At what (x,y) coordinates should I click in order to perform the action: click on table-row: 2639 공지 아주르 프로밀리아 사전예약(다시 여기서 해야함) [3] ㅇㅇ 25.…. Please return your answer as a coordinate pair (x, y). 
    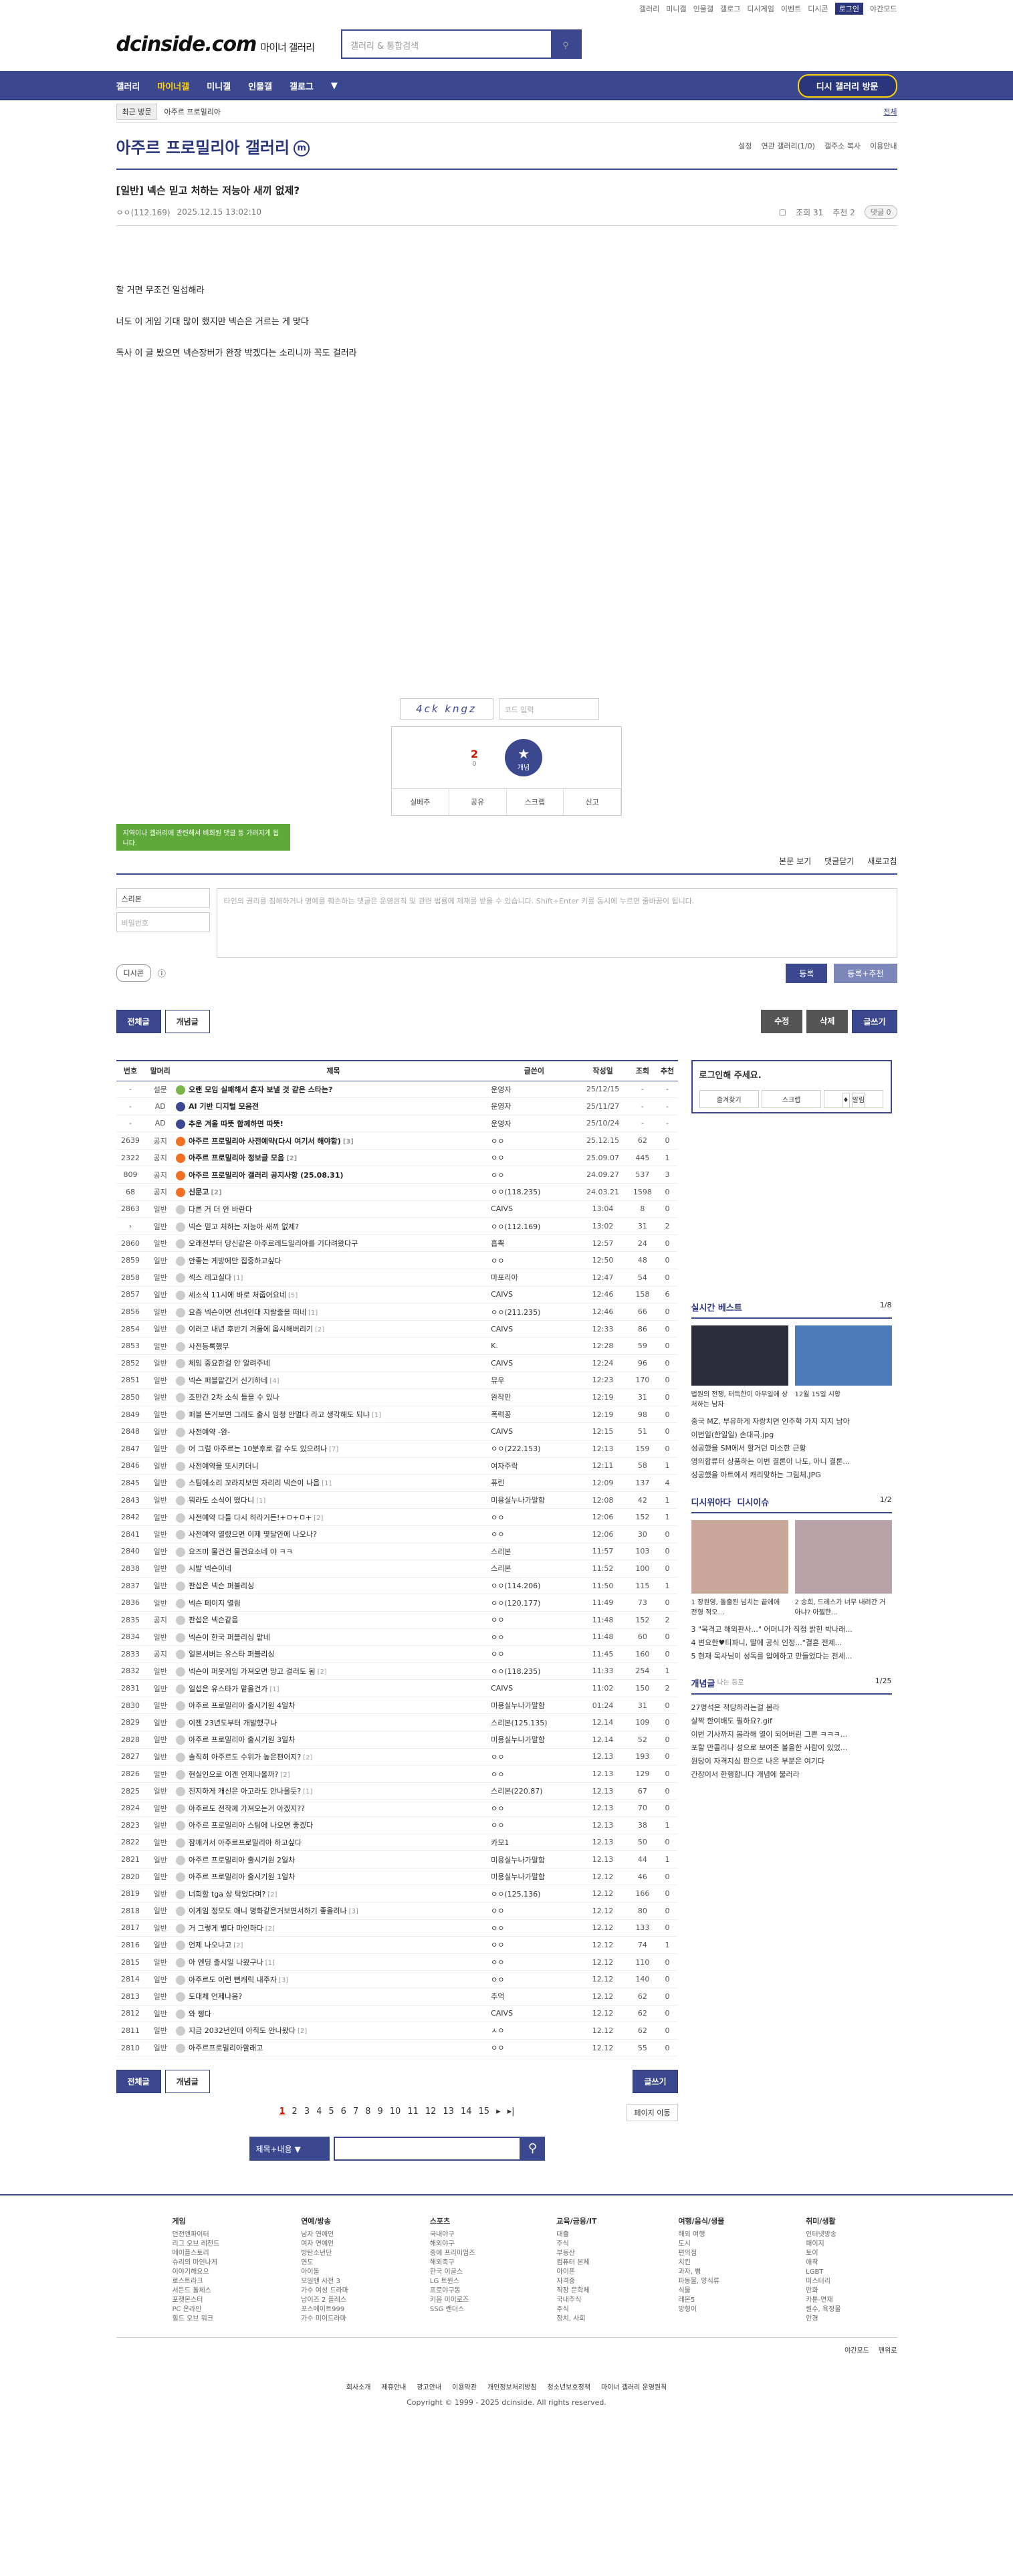
    Looking at the image, I should click on (397, 1141).